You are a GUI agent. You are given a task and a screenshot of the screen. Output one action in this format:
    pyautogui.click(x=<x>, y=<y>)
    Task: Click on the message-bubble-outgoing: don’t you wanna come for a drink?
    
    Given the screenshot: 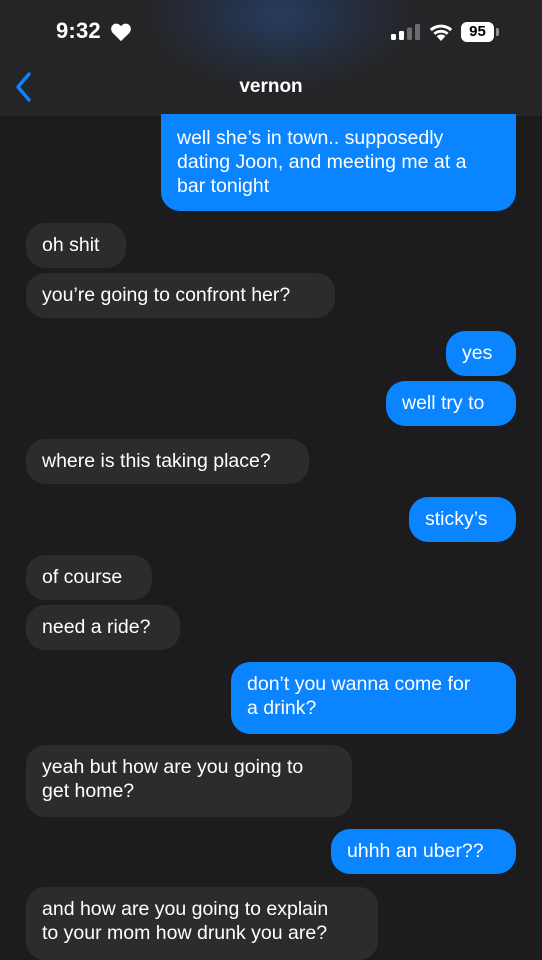 What is the action you would take?
    pyautogui.click(x=373, y=698)
    